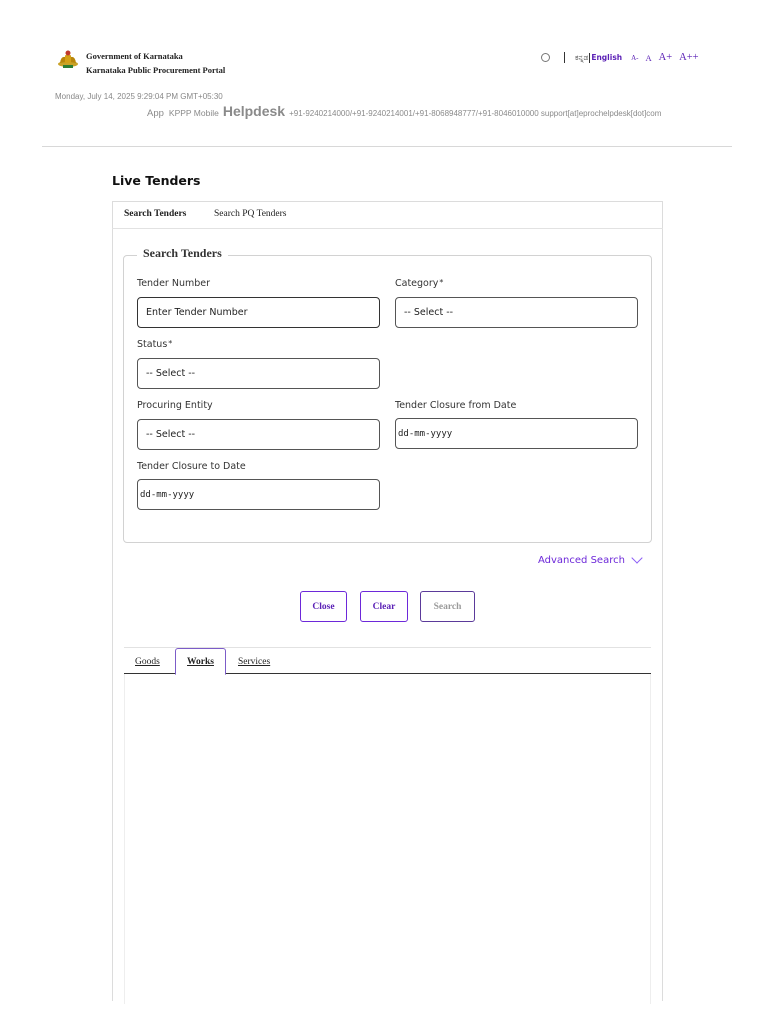 This screenshot has height=1024, width=768. I want to click on tender-number-label: Tender Number, so click(173, 283).